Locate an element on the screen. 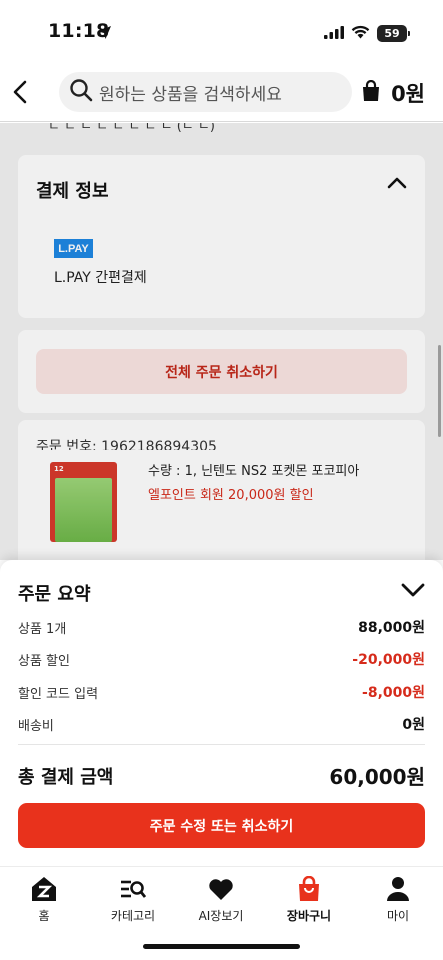 The width and height of the screenshot is (443, 960). product-promo: 엘포인트 회원 20,000원 할인 is located at coordinates (231, 495).